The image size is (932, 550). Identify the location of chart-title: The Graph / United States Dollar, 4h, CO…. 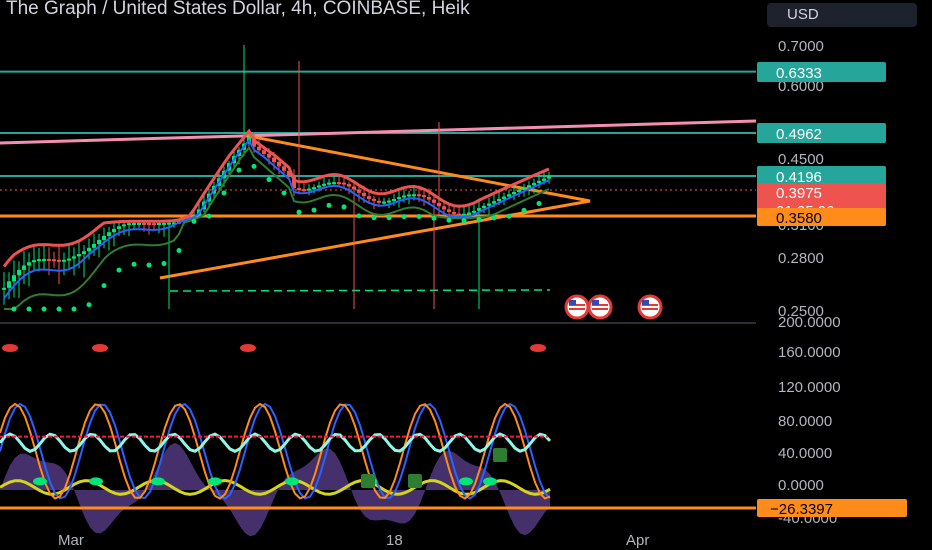
(238, 9).